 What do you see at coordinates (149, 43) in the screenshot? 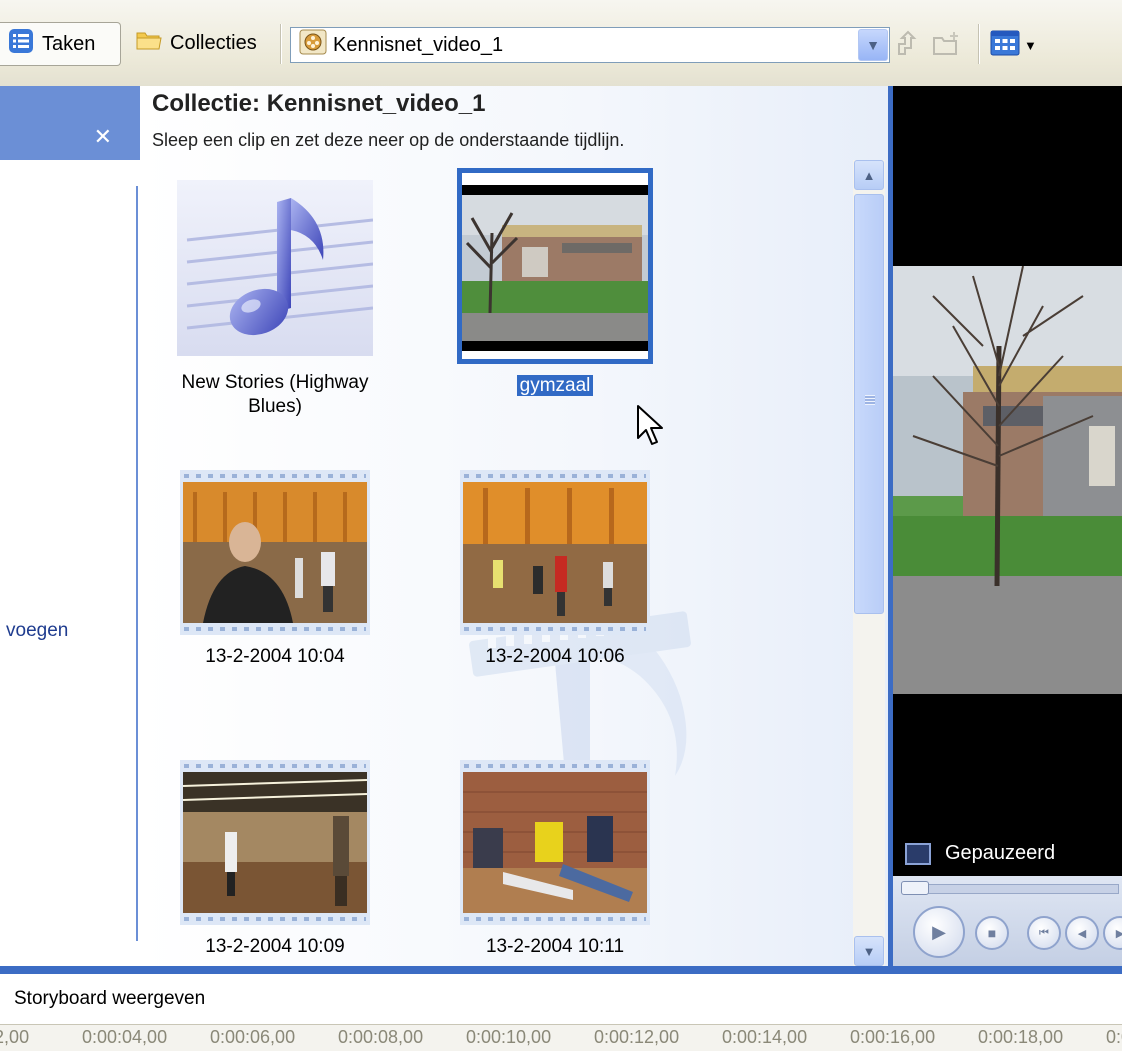
I see `folder-icon` at bounding box center [149, 43].